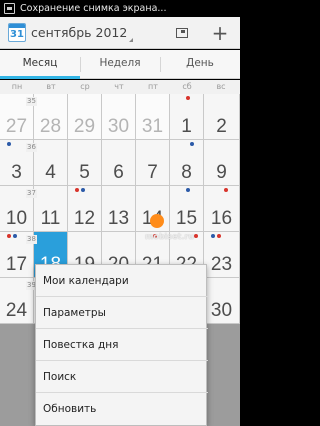 This screenshot has height=426, width=320. What do you see at coordinates (118, 172) in the screenshot?
I see `day-number: 6` at bounding box center [118, 172].